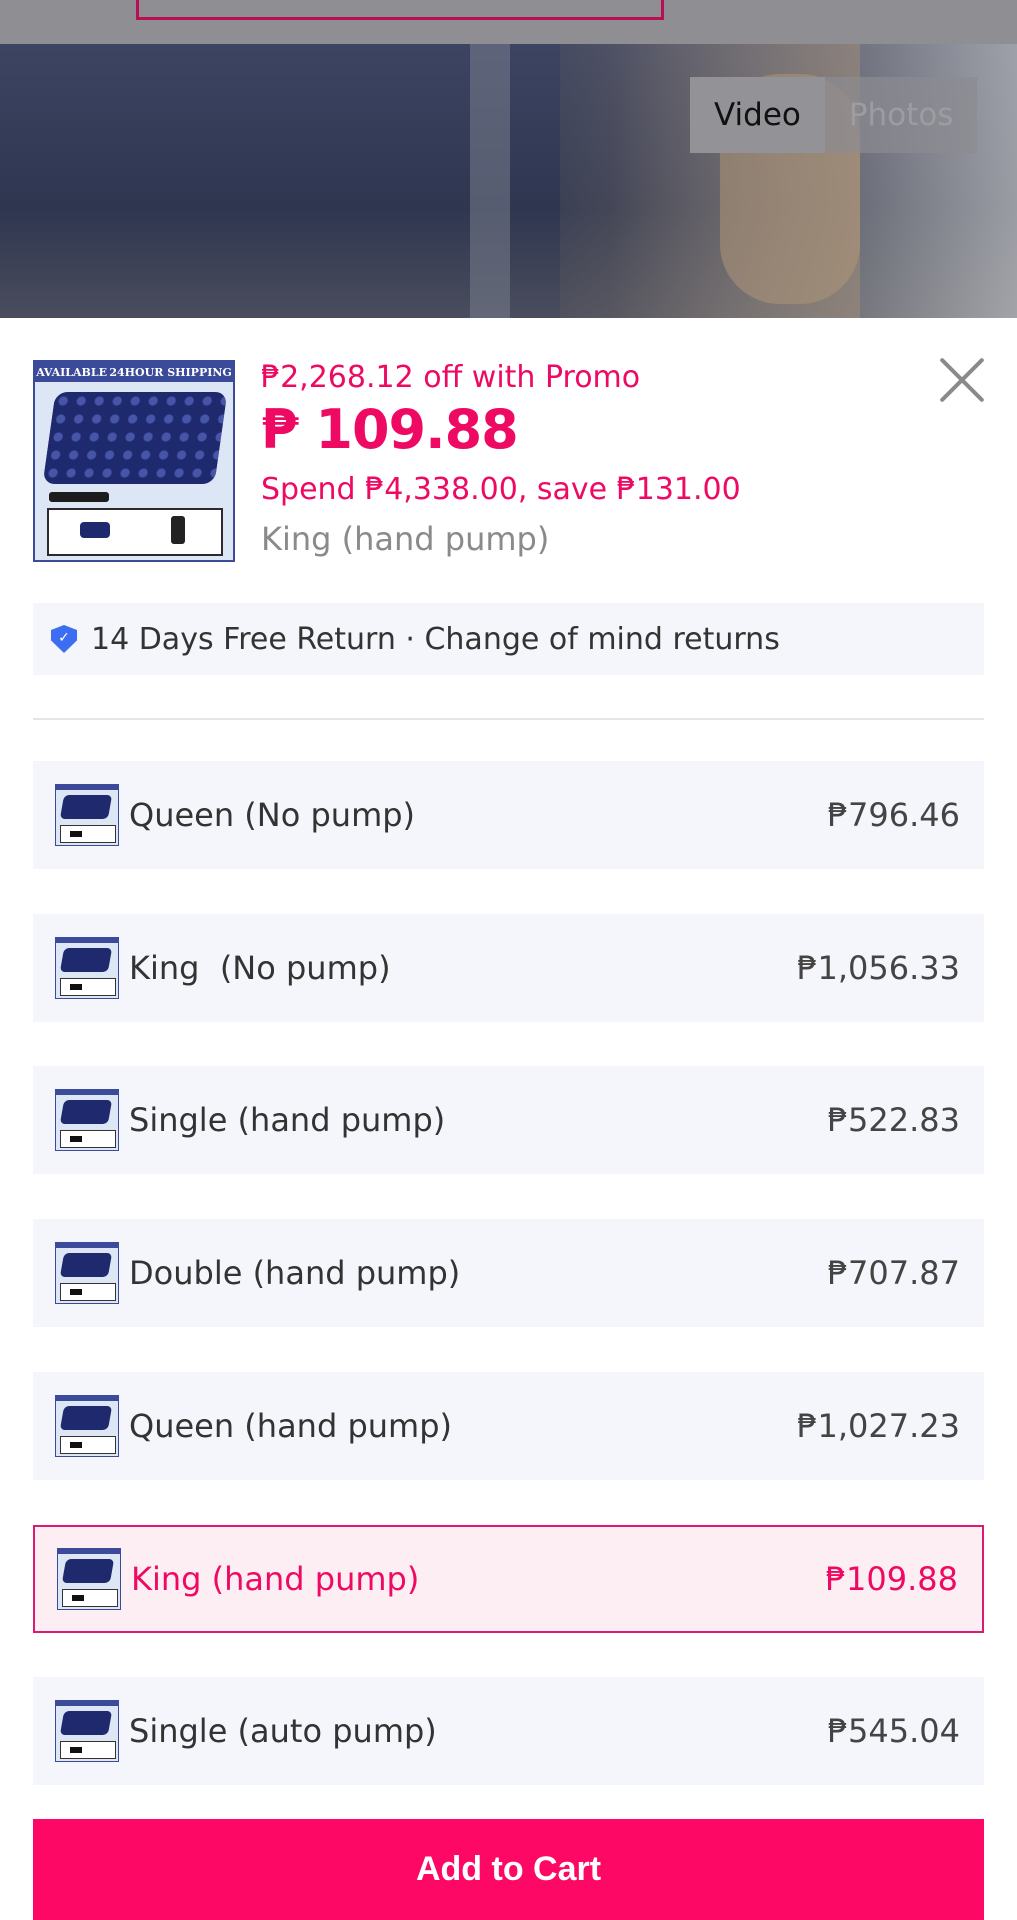  What do you see at coordinates (508, 1731) in the screenshot?
I see `variant-option-single-auto-pump: Single (auto pump) ₱545.04` at bounding box center [508, 1731].